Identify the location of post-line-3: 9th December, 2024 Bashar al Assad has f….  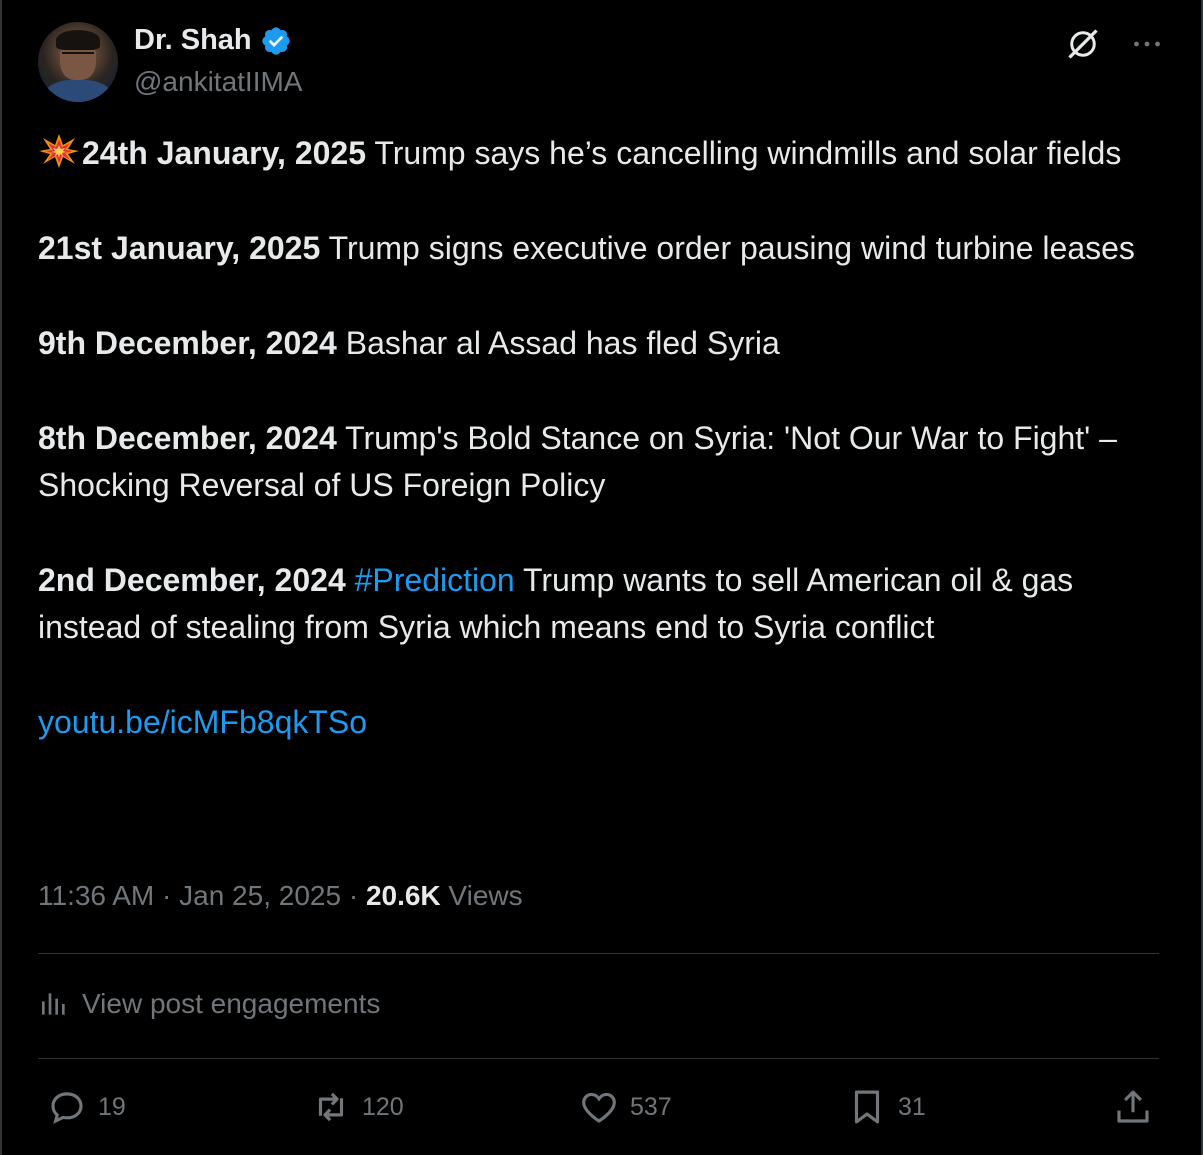
(603, 343).